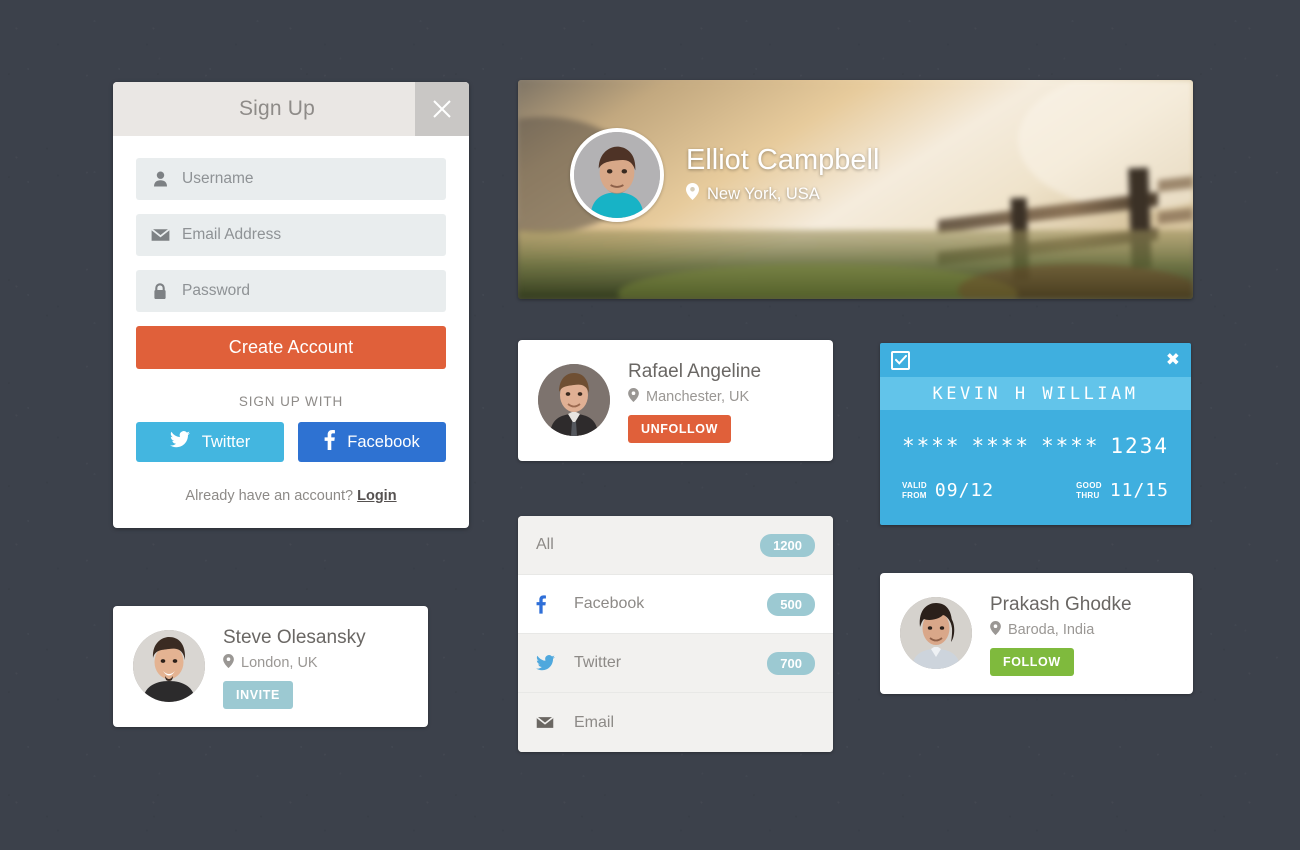 The image size is (1300, 850). I want to click on banner-profile: Elliot Campbell New York, USA, so click(724, 175).